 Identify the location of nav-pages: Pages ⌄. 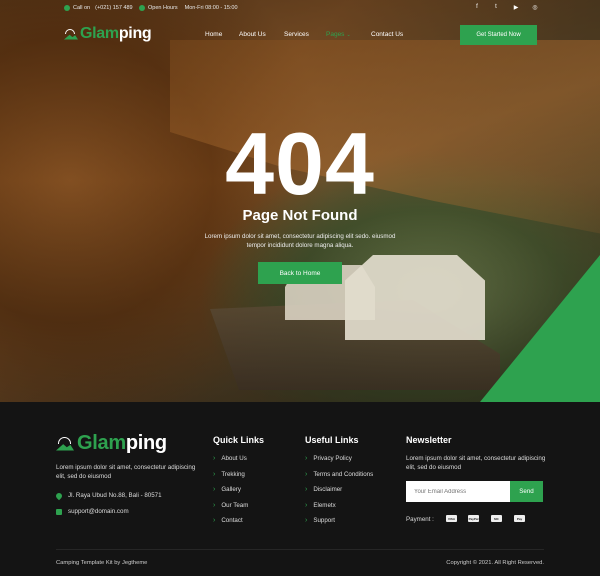
(338, 34).